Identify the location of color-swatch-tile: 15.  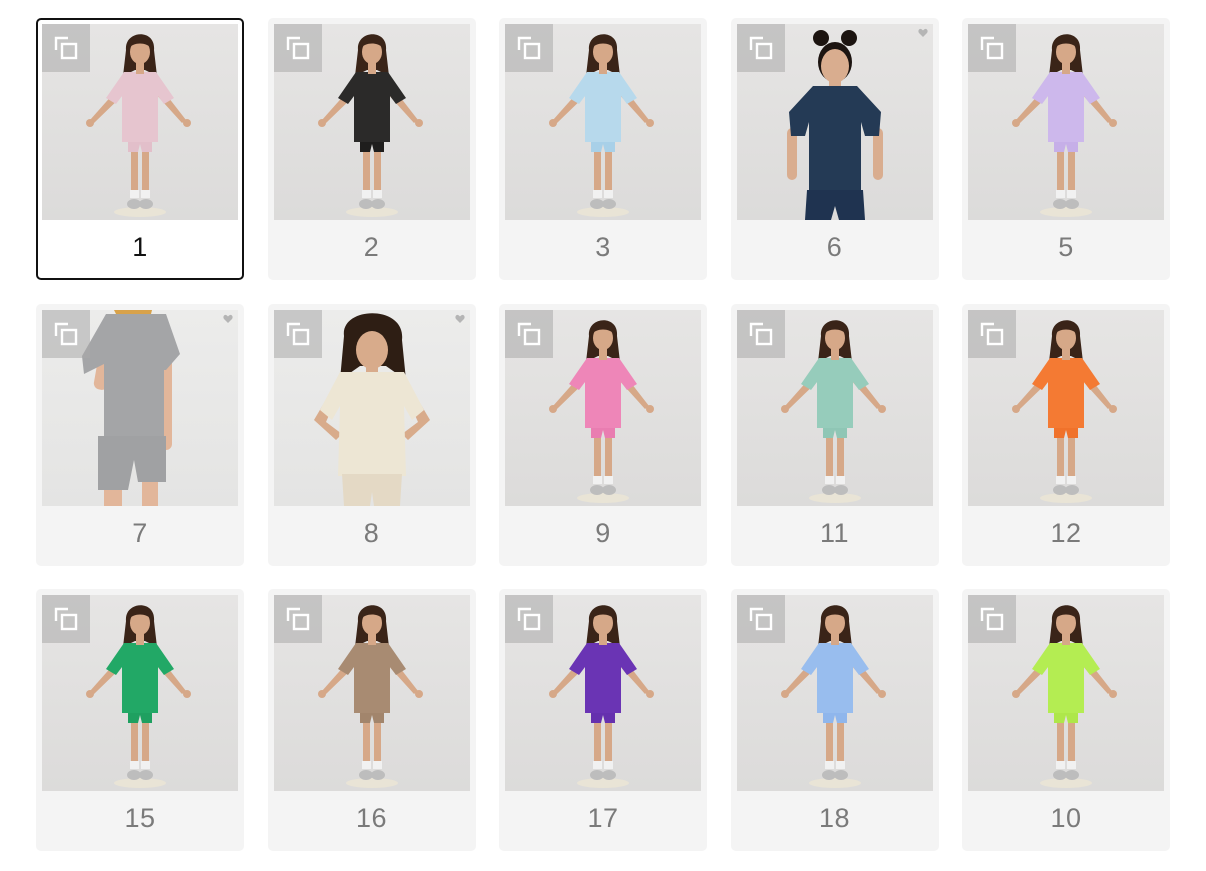
(140, 720).